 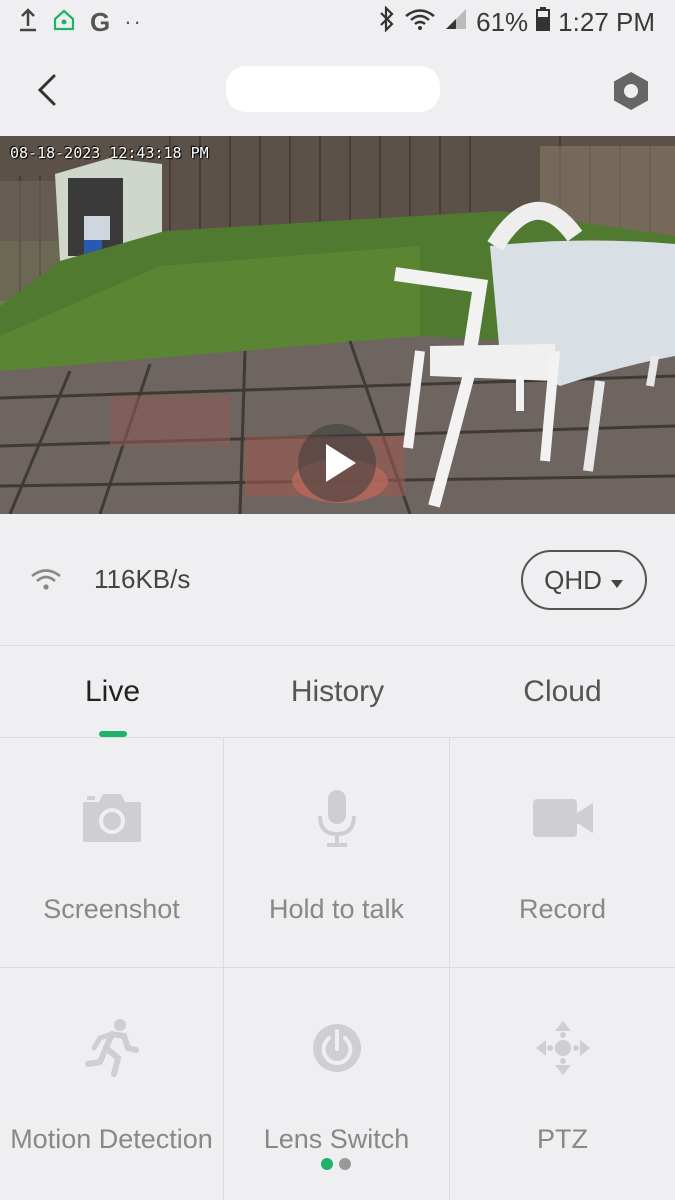 What do you see at coordinates (562, 853) in the screenshot?
I see `record-button: Record` at bounding box center [562, 853].